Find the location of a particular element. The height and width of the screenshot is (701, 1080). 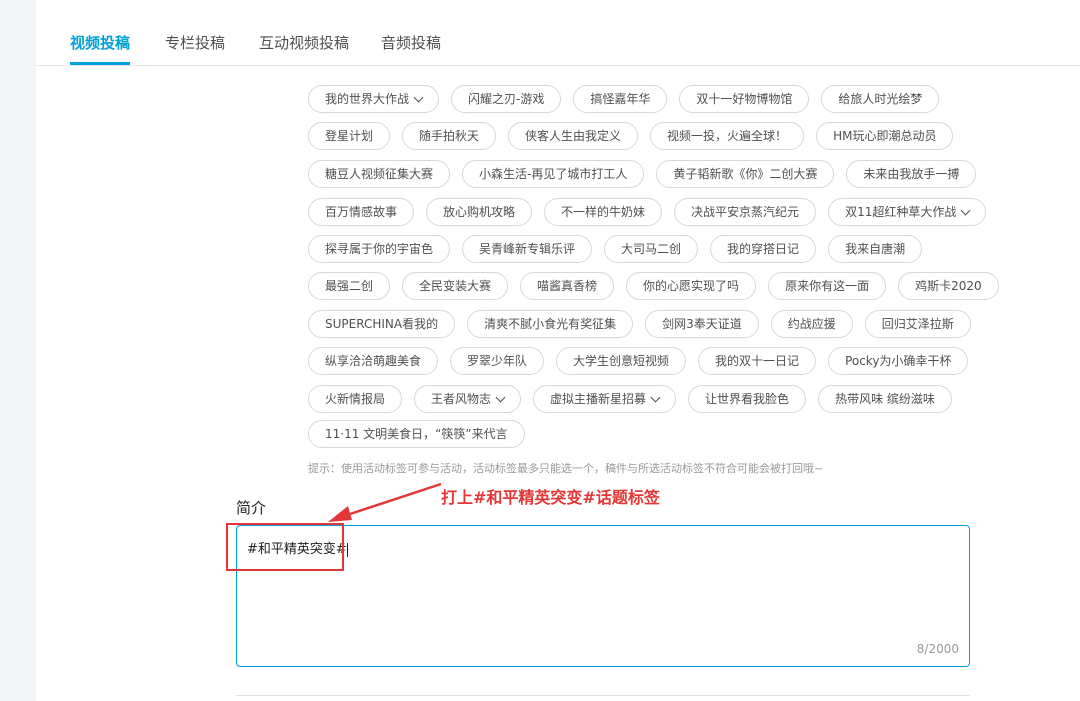

activity-tag: 让世界看我脸色 is located at coordinates (747, 399).